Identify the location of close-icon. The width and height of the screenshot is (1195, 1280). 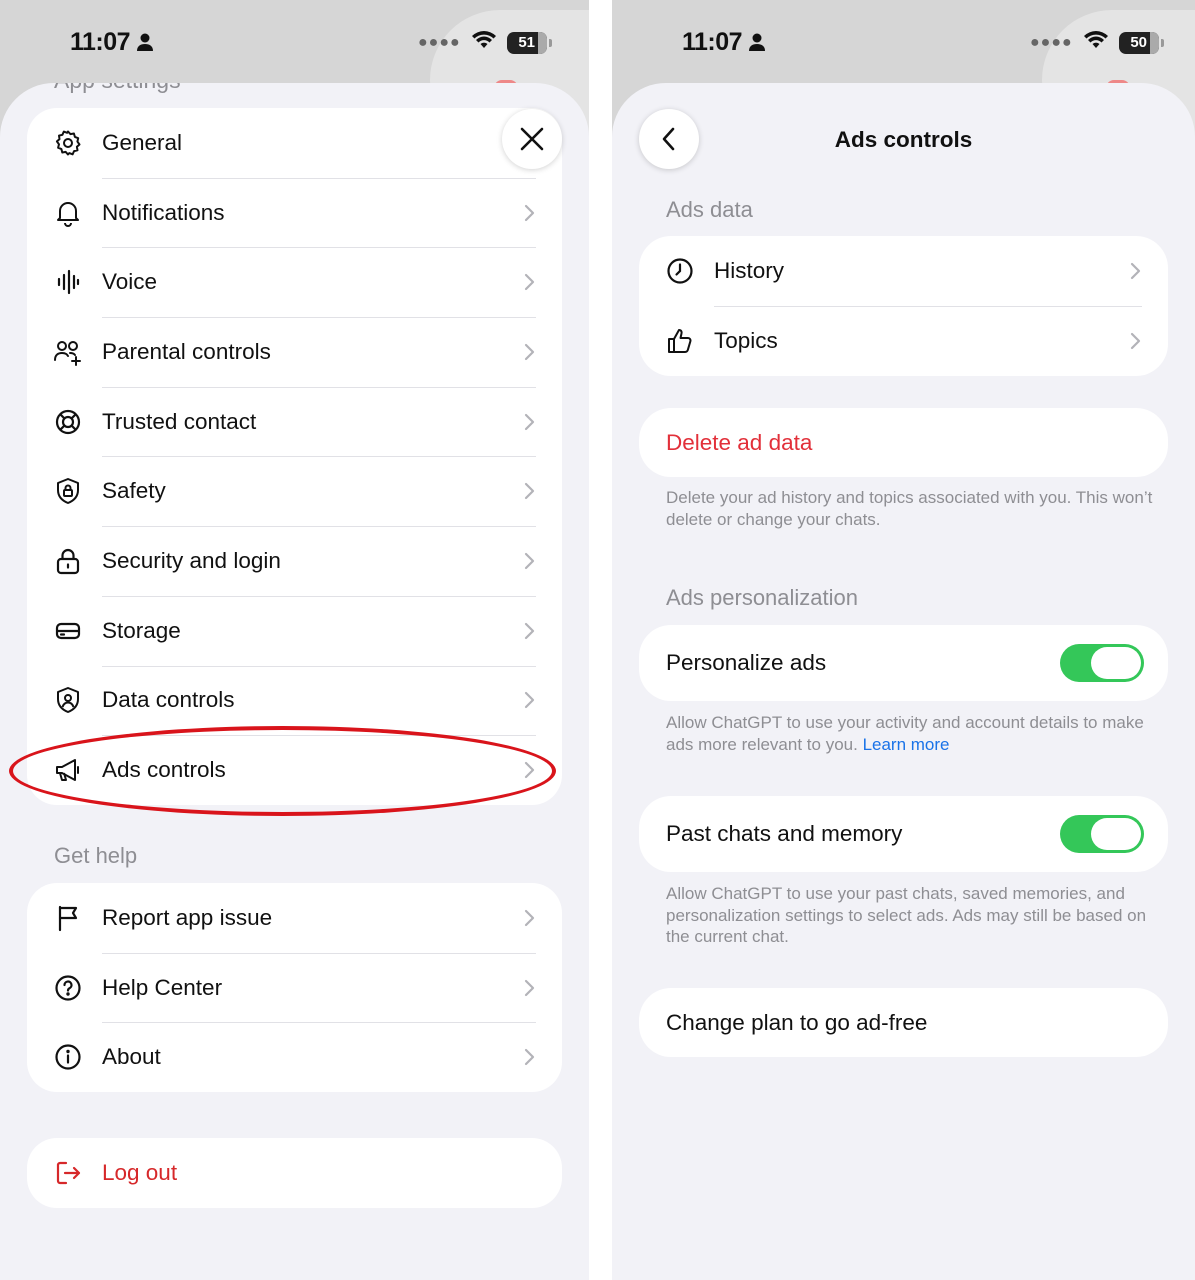
(532, 139).